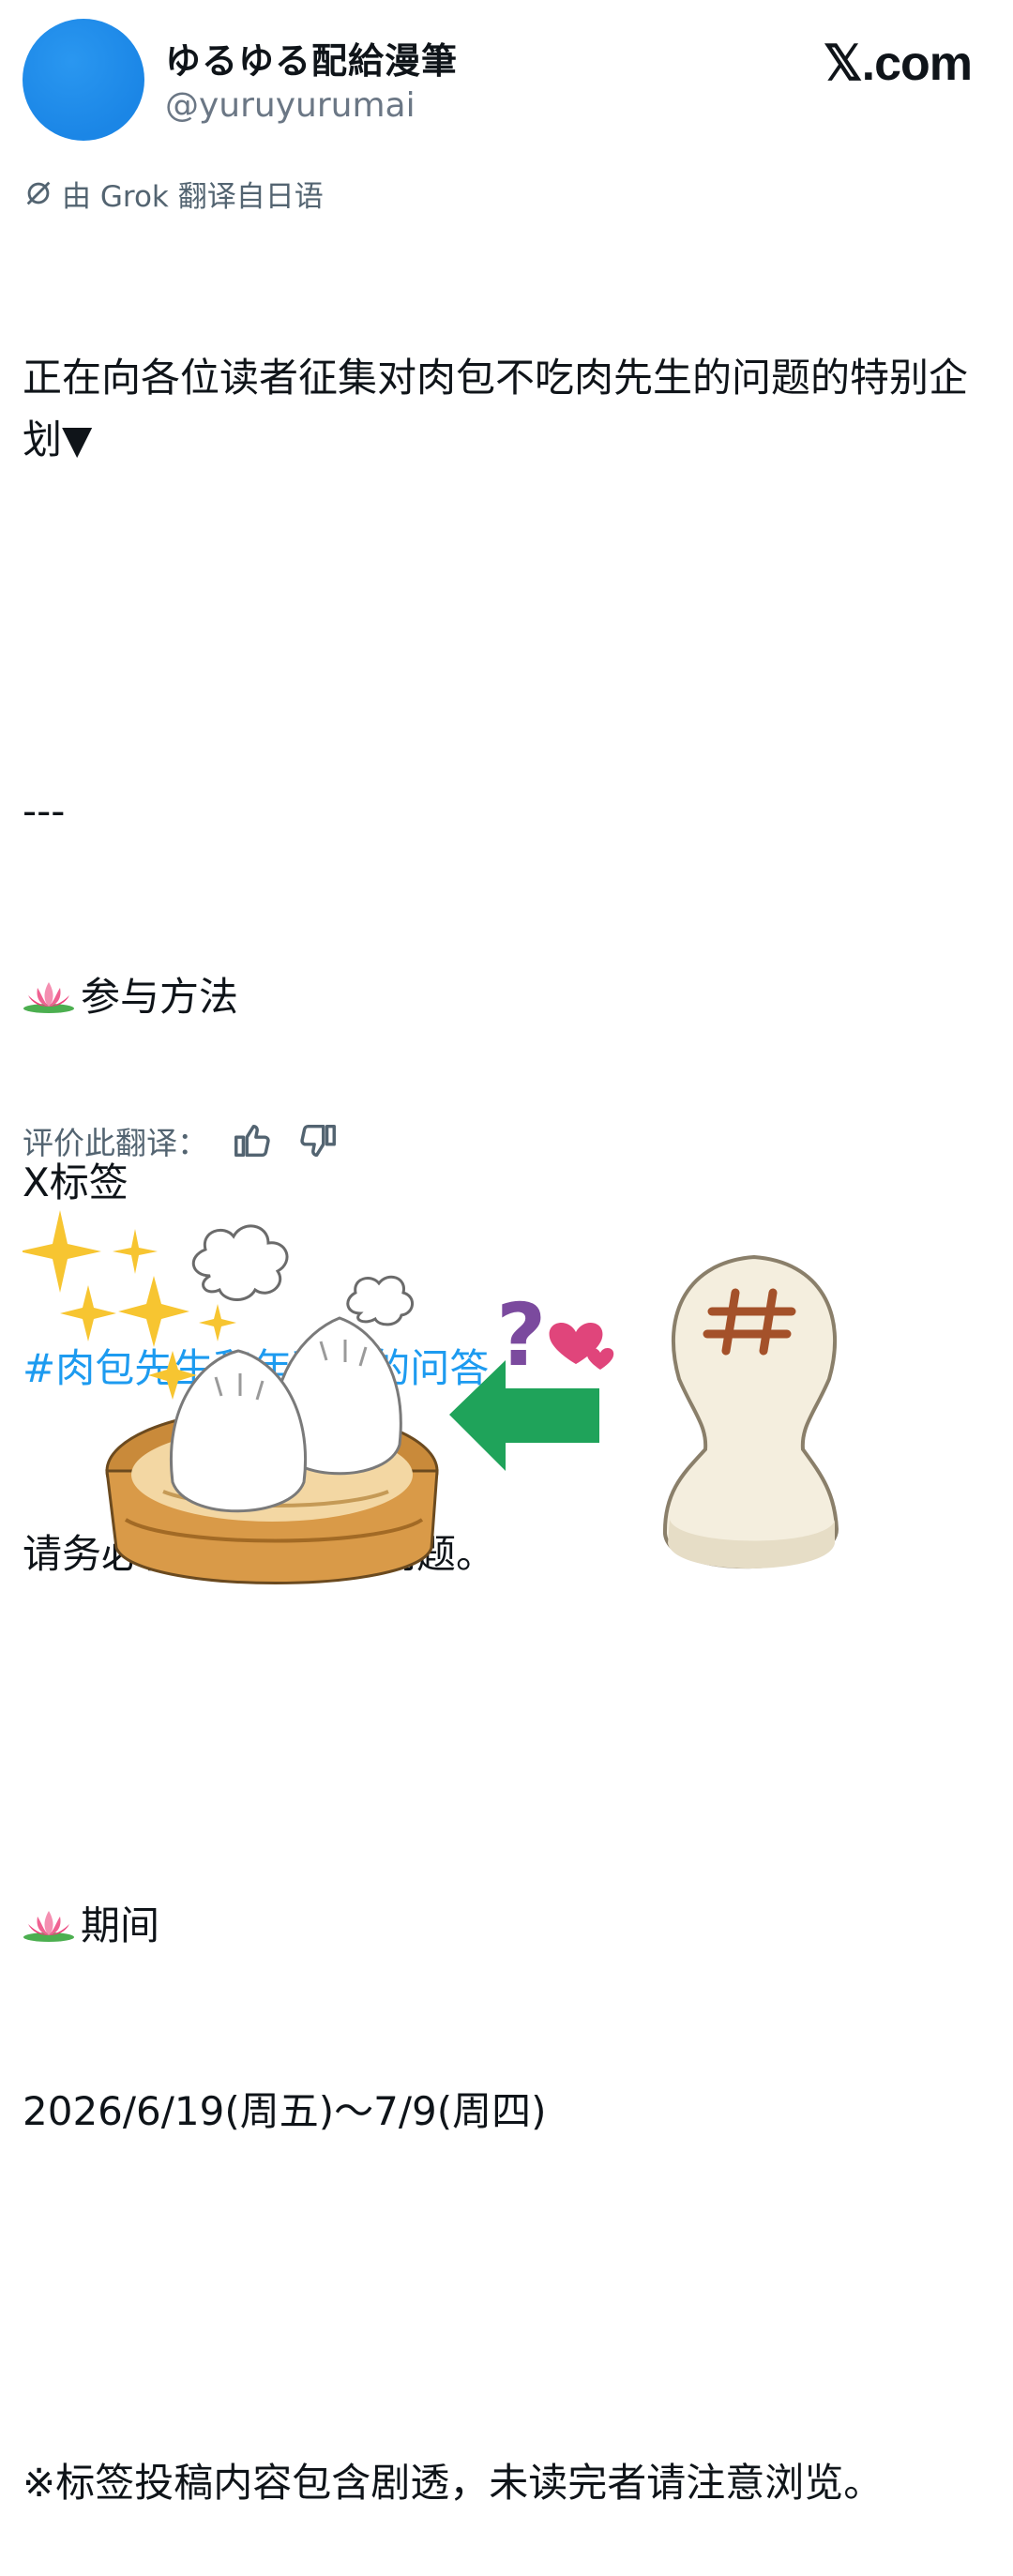 The image size is (1013, 2576). What do you see at coordinates (121, 1925) in the screenshot?
I see `section-heading-period-text: 期间` at bounding box center [121, 1925].